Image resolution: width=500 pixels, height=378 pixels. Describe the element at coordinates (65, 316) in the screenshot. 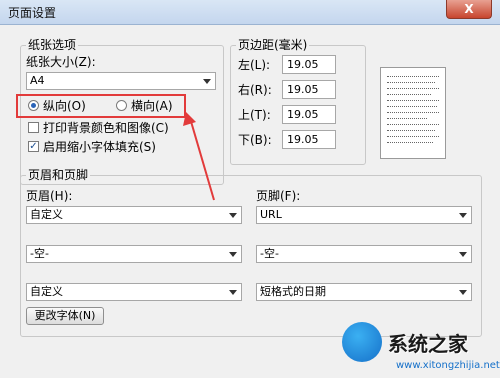

I see `change-font-button: 更改字体(N)` at that location.